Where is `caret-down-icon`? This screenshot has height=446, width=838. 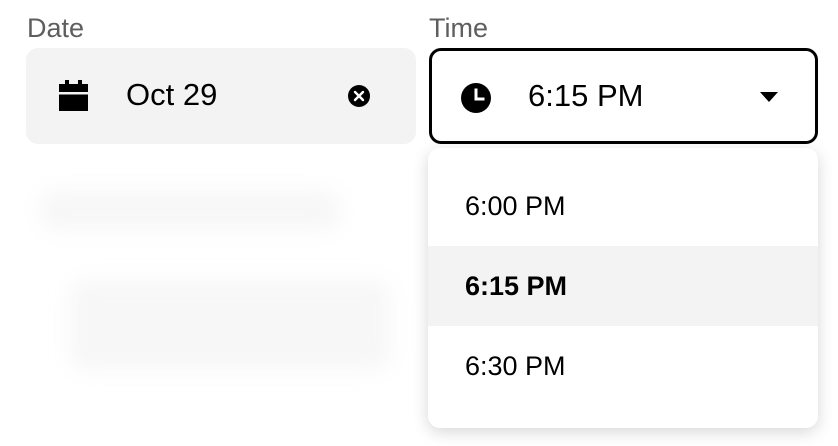 caret-down-icon is located at coordinates (769, 97).